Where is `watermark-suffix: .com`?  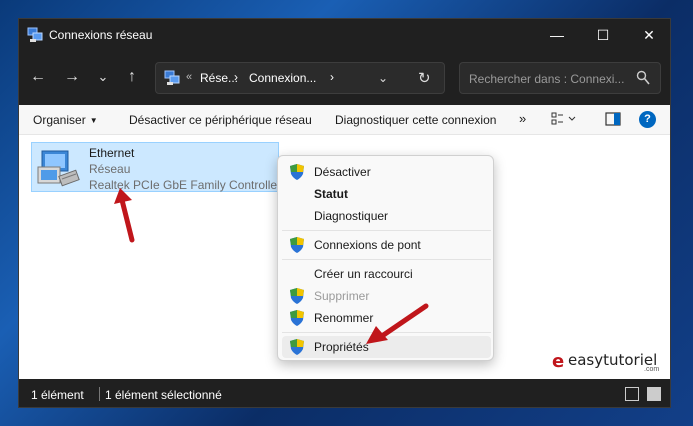 watermark-suffix: .com is located at coordinates (652, 369).